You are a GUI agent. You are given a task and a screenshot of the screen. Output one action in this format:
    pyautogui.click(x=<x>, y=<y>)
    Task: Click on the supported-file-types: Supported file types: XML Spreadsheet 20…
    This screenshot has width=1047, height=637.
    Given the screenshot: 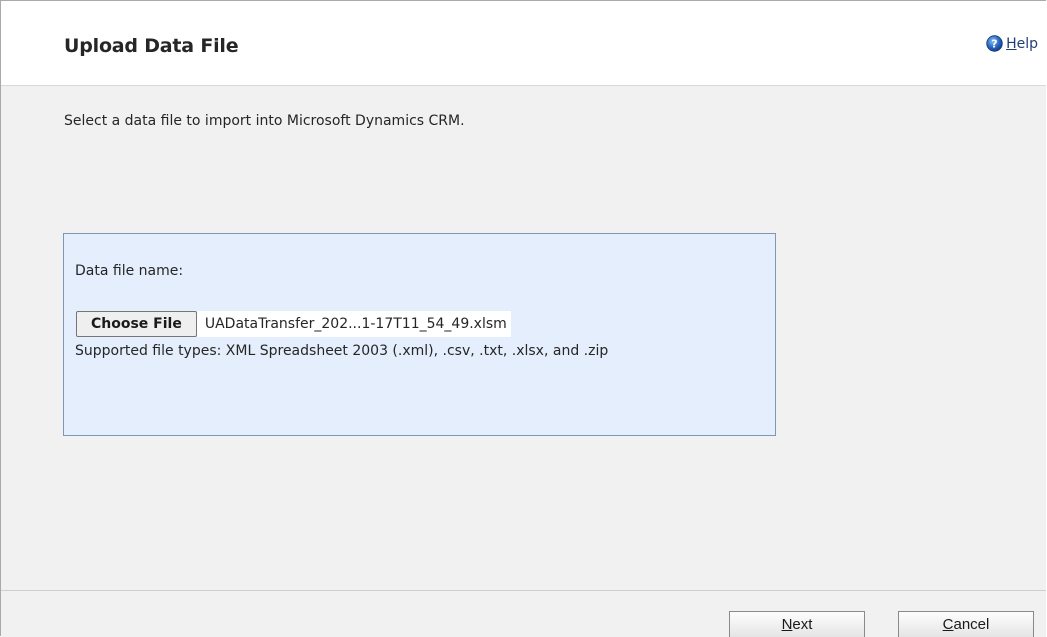 What is the action you would take?
    pyautogui.click(x=342, y=351)
    